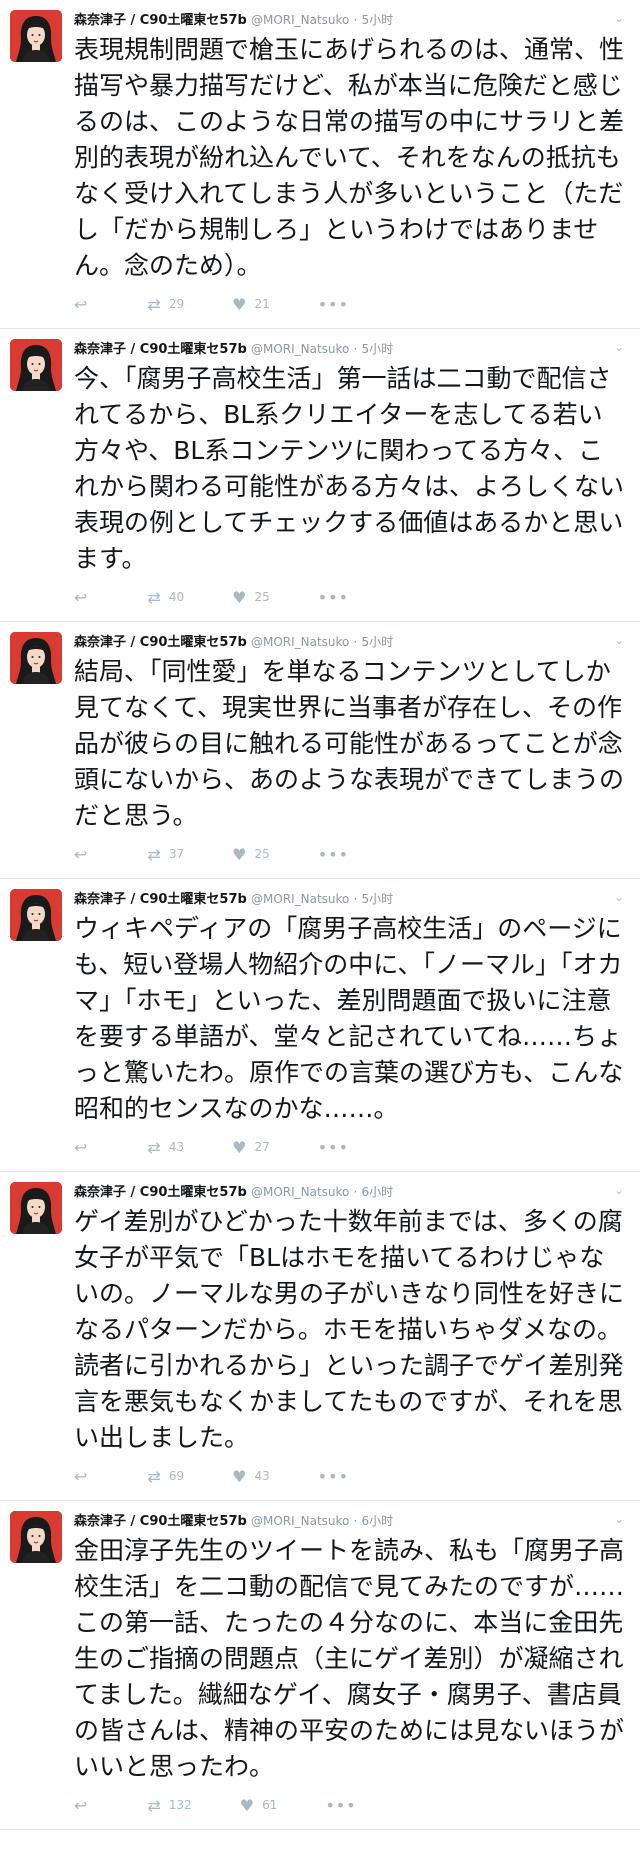 The width and height of the screenshot is (640, 1867). What do you see at coordinates (262, 304) in the screenshot?
I see `like-count: 21` at bounding box center [262, 304].